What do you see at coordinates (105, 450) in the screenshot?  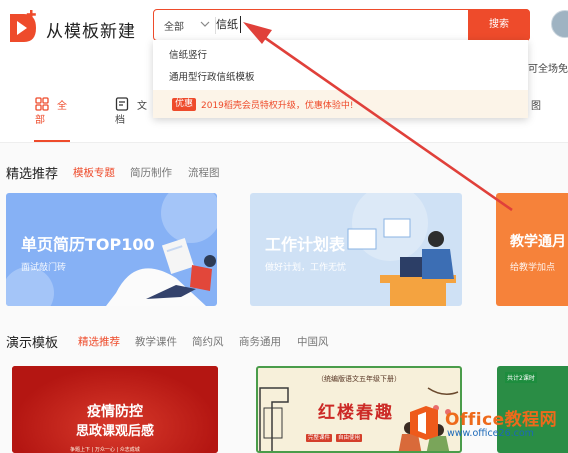 I see `card-subtitle: 争题上下 | 万众一心 | 众志成城` at bounding box center [105, 450].